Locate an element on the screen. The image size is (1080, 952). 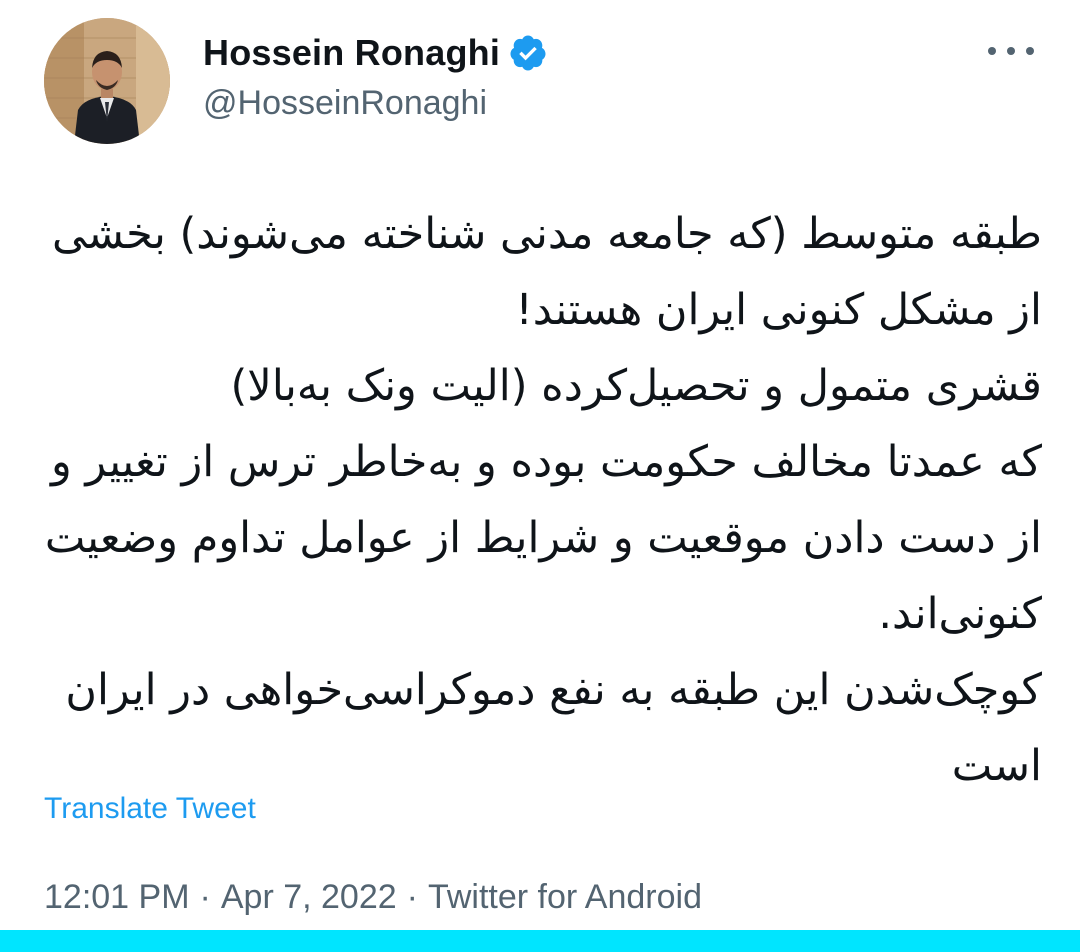
more-horizontal-icon is located at coordinates (1011, 51).